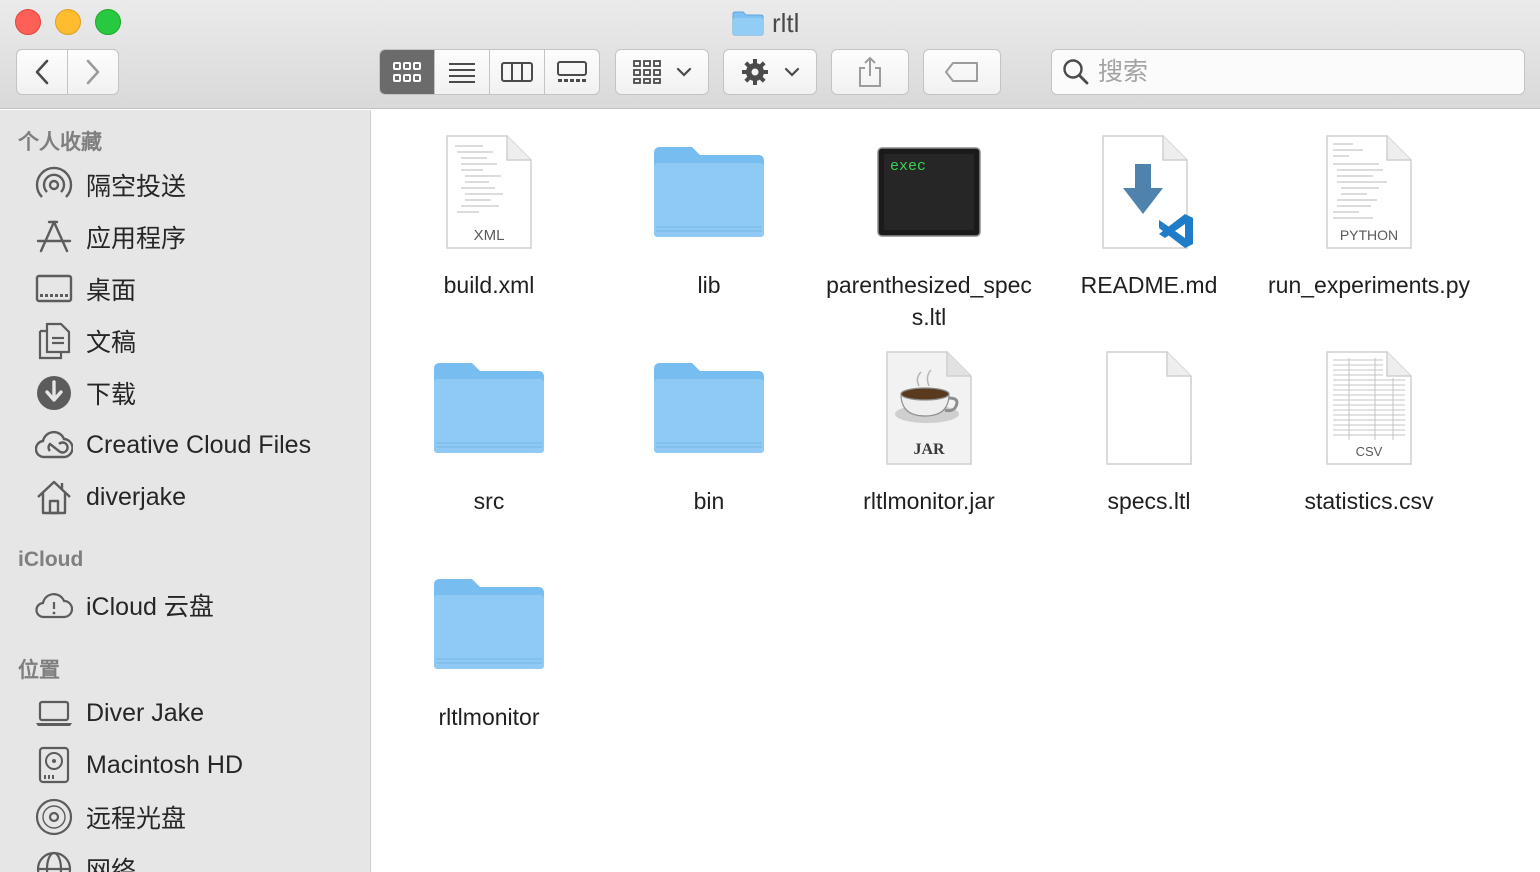 The image size is (1540, 872). I want to click on sidebar-item-remote-disc: 远程光盘, so click(199, 817).